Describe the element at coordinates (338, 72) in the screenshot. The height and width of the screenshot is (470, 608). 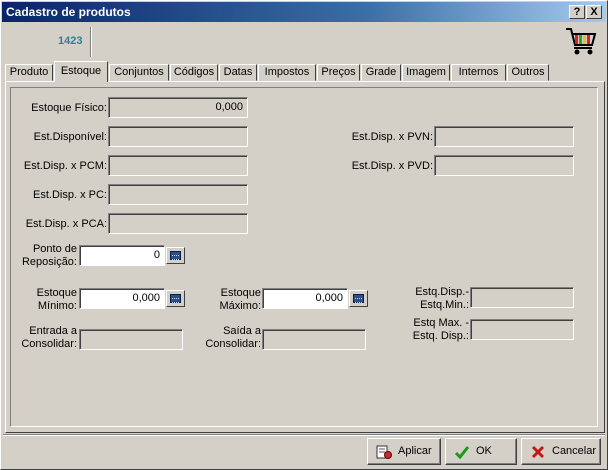
I see `tab-precos: Preços` at that location.